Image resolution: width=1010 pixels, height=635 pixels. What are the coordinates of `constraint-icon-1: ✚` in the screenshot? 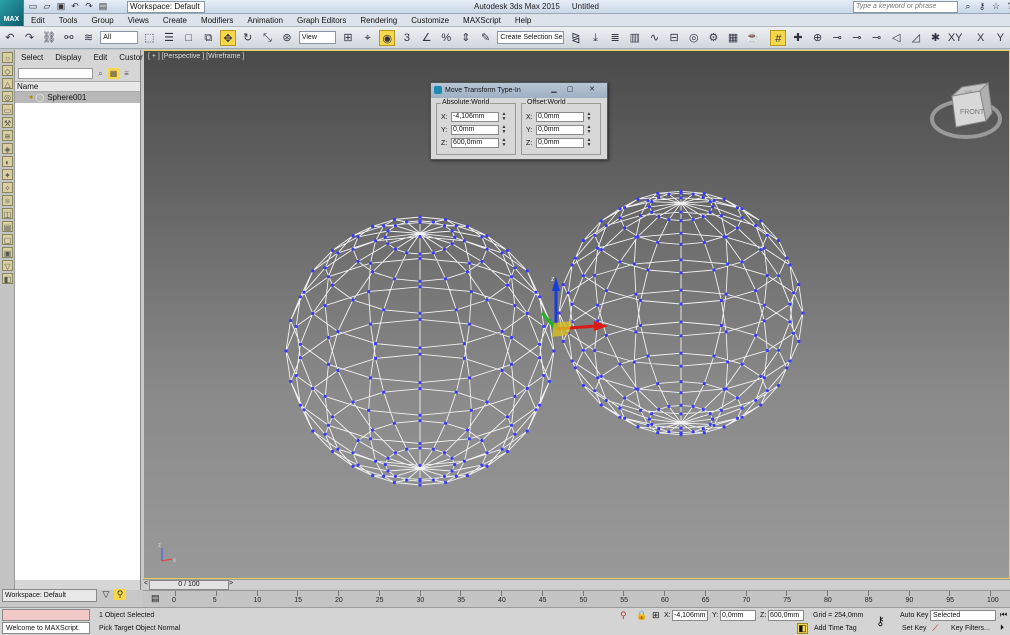 It's located at (798, 38).